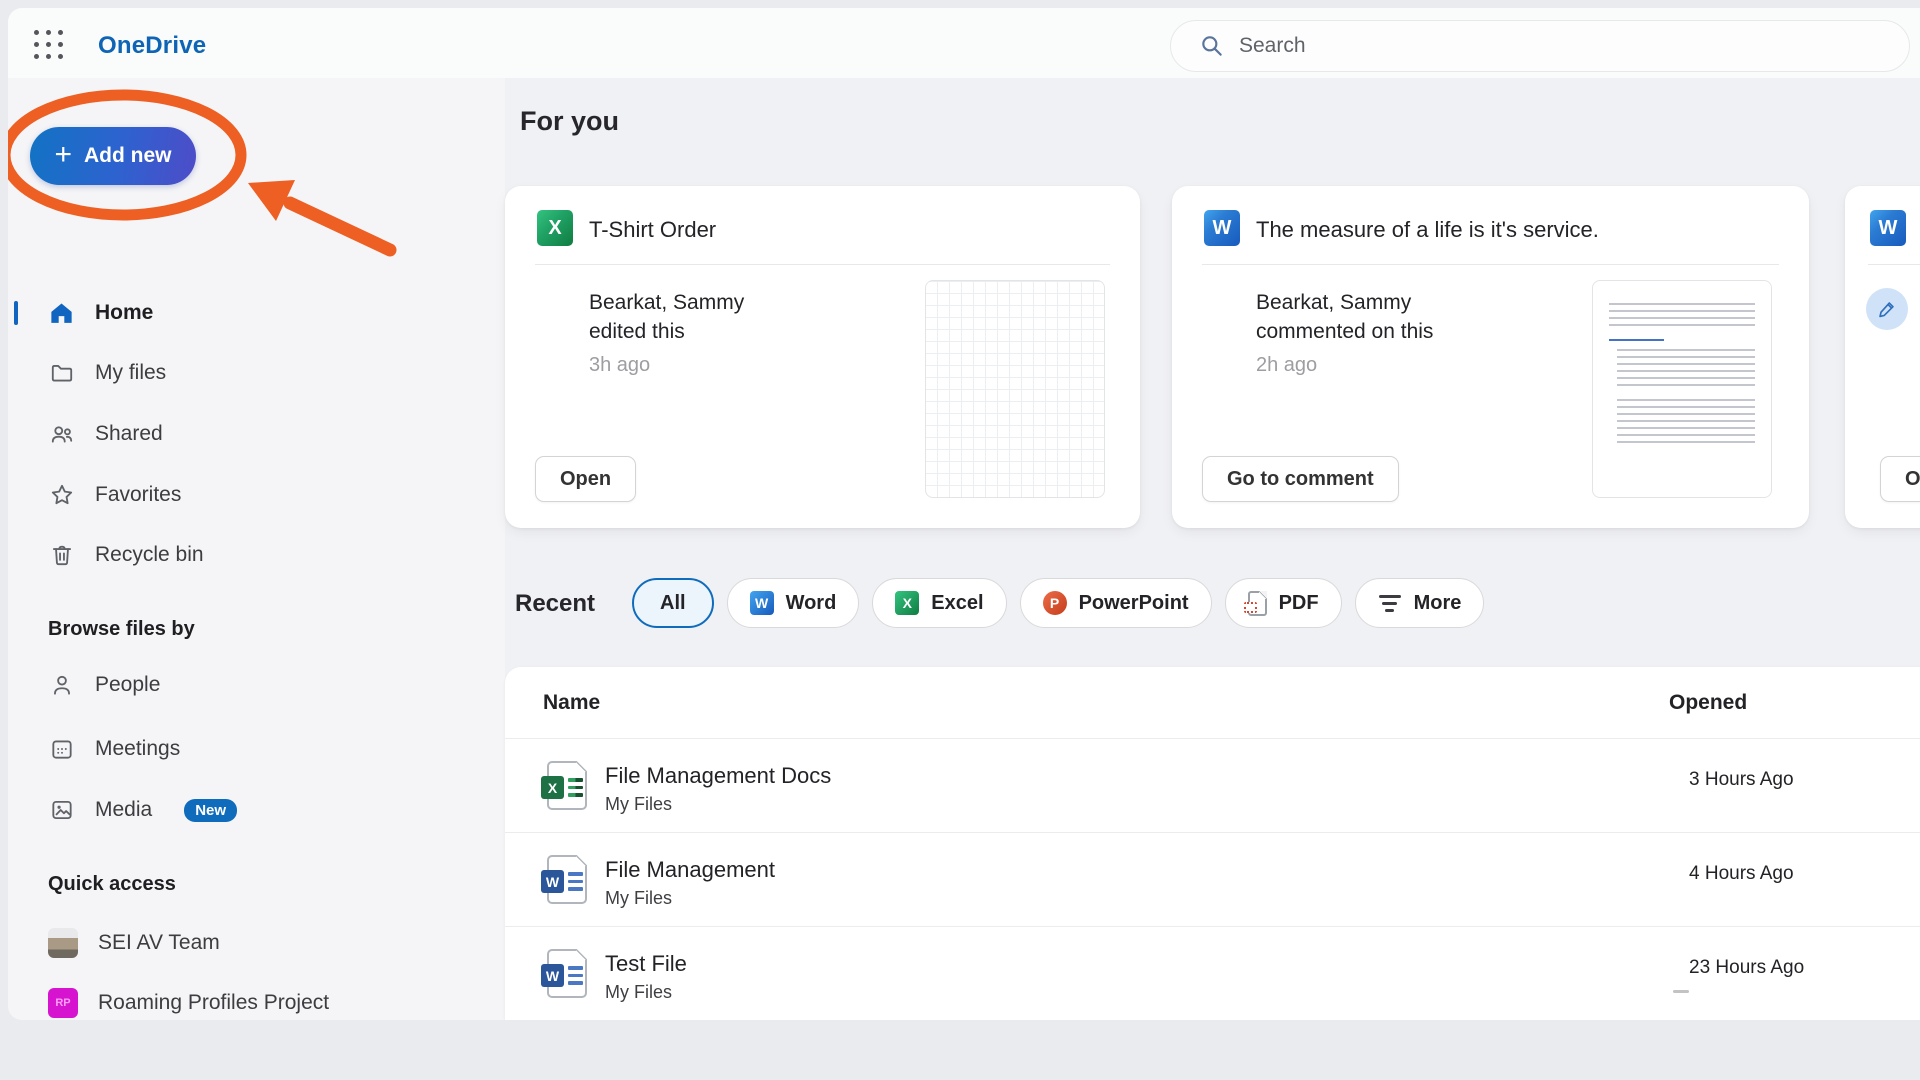 Image resolution: width=1920 pixels, height=1080 pixels. What do you see at coordinates (1015, 389) in the screenshot?
I see `spreadsheet-thumbnail` at bounding box center [1015, 389].